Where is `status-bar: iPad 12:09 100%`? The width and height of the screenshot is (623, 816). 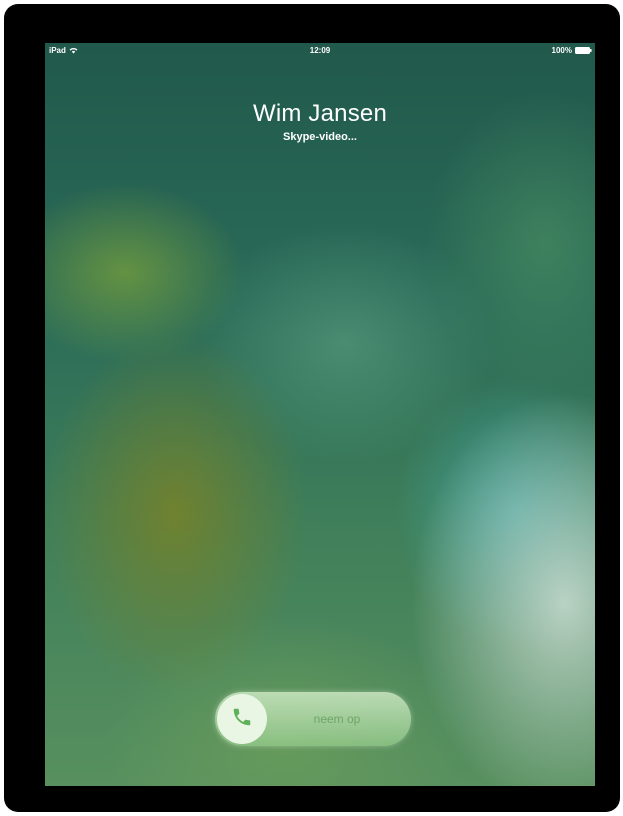
status-bar: iPad 12:09 100% is located at coordinates (320, 51).